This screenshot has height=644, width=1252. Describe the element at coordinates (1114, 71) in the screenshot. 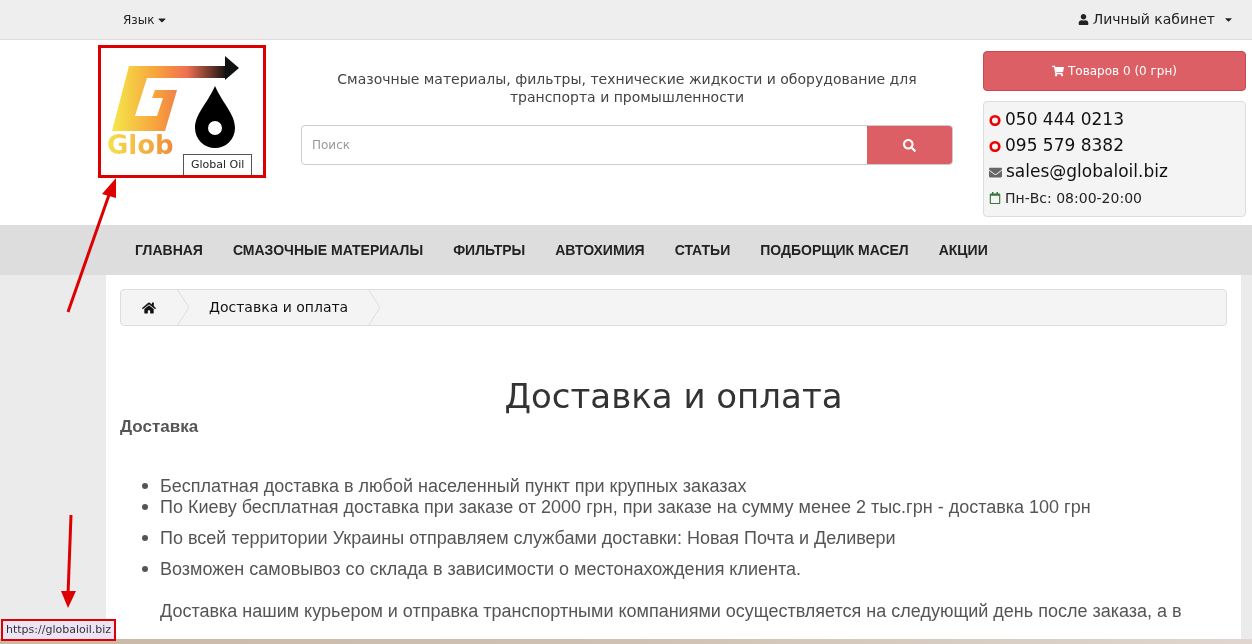

I see `cart-button: Товаров 0 (0 грн)` at that location.